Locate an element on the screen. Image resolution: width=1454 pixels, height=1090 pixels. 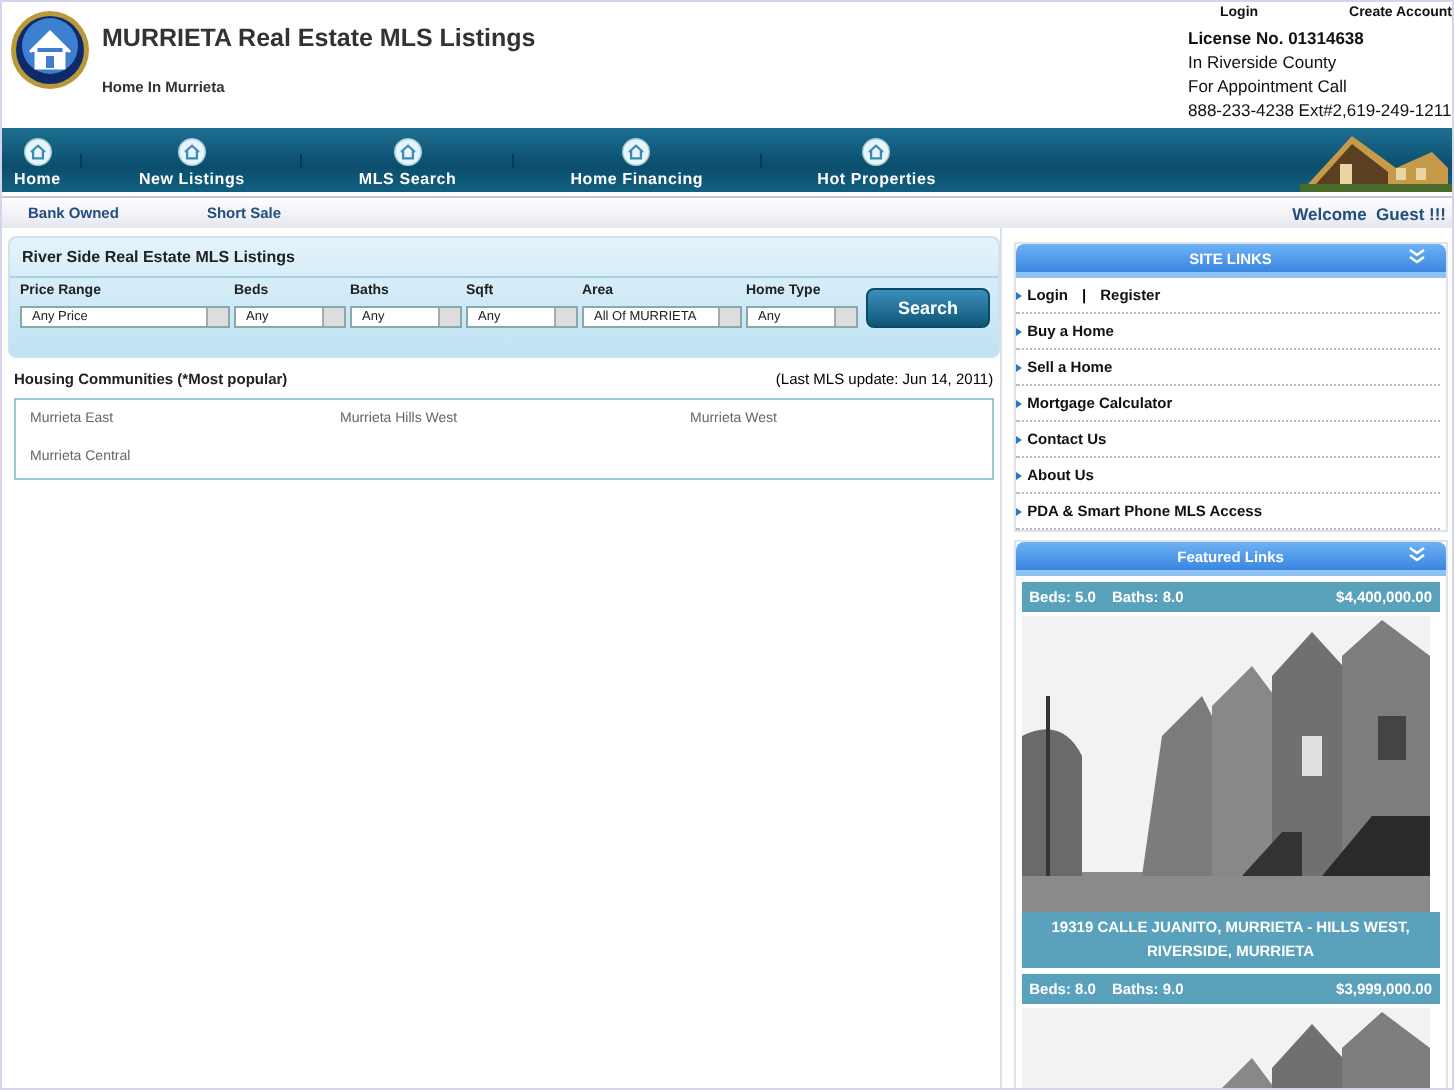
nav-link: New Listings is located at coordinates (191, 165).